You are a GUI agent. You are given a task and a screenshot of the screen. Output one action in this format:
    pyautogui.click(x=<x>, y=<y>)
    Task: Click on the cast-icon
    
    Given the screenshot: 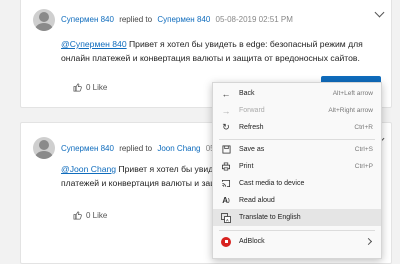 What is the action you would take?
    pyautogui.click(x=226, y=184)
    